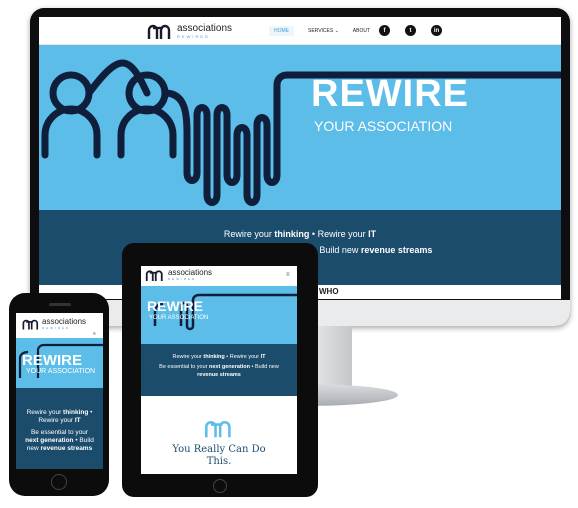 This screenshot has height=508, width=578. I want to click on phone-speaker, so click(60, 304).